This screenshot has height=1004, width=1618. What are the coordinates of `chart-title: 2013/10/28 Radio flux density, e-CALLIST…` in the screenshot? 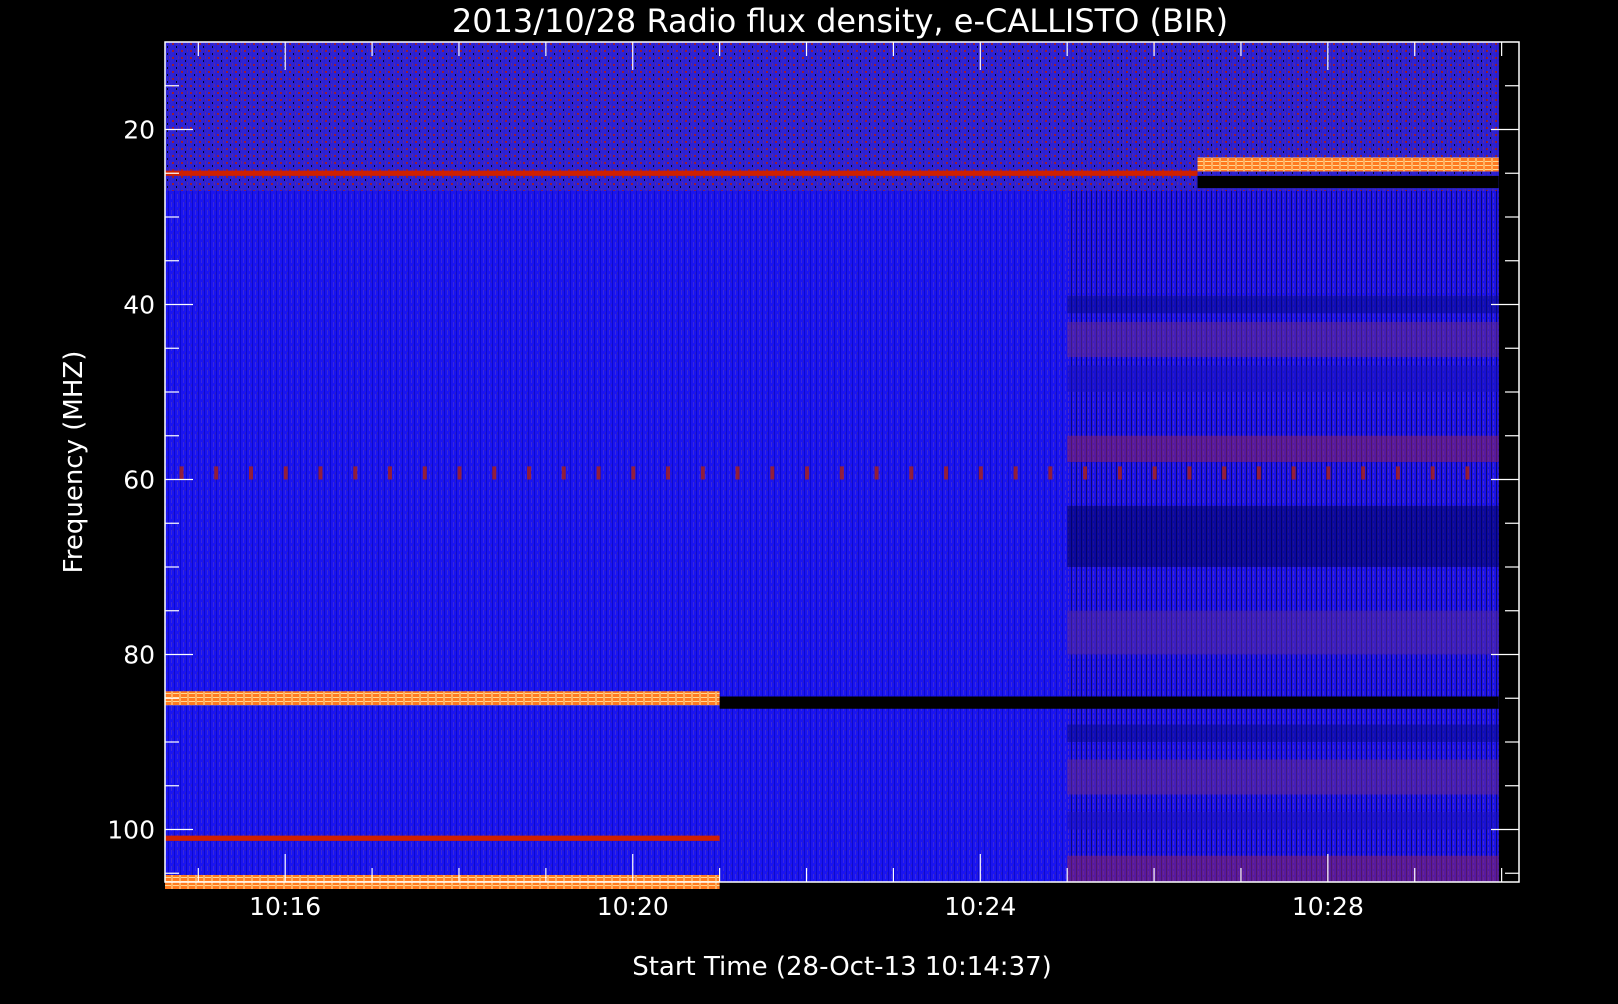 It's located at (840, 21).